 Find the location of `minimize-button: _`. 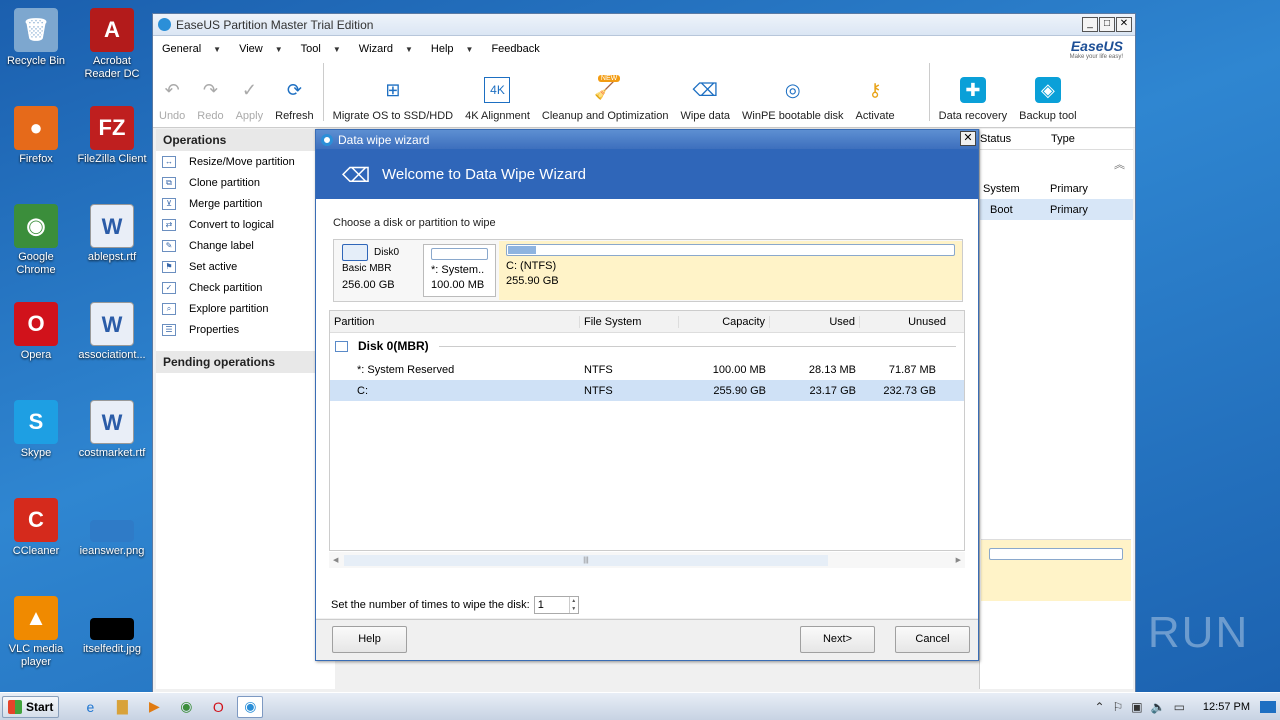

minimize-button: _ is located at coordinates (1090, 24).